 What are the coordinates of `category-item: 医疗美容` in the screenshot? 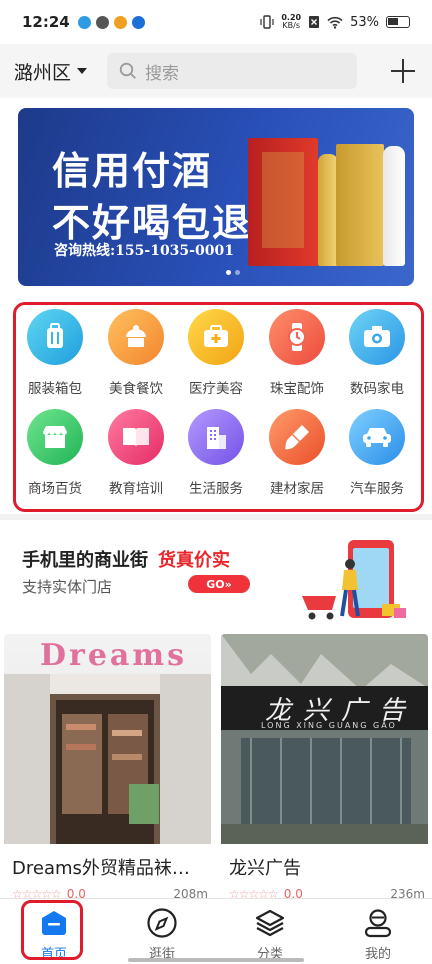 It's located at (216, 353).